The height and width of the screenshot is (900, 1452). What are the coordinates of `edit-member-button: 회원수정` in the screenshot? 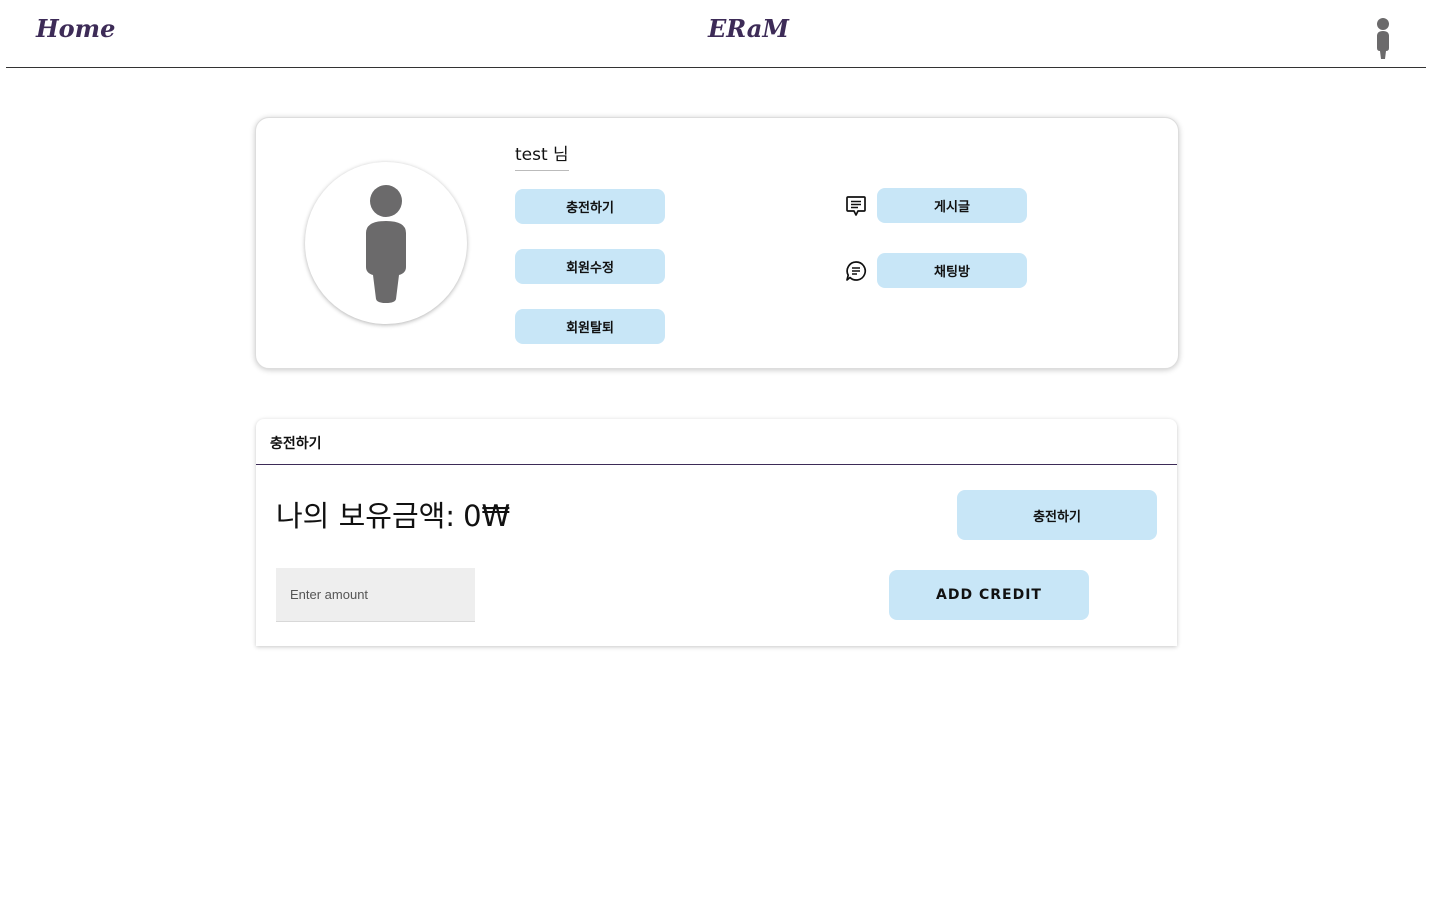 It's located at (590, 266).